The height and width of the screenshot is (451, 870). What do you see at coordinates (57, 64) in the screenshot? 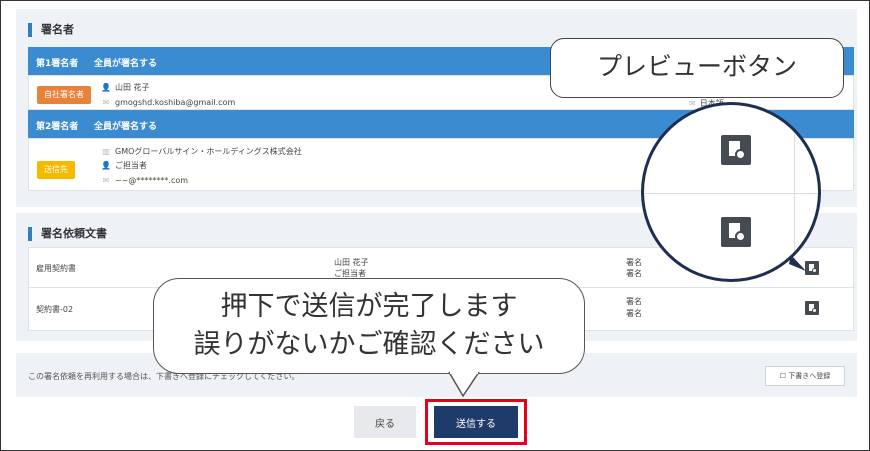
I see `signer-1-order: 第1署名者` at bounding box center [57, 64].